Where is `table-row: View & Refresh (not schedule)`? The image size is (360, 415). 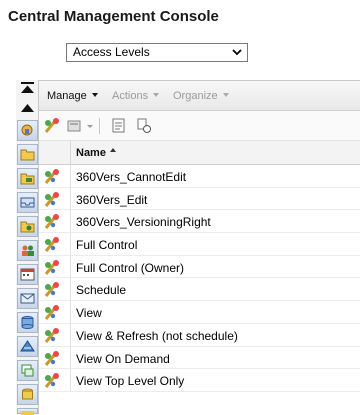 table-row: View & Refresh (not schedule) is located at coordinates (199, 335).